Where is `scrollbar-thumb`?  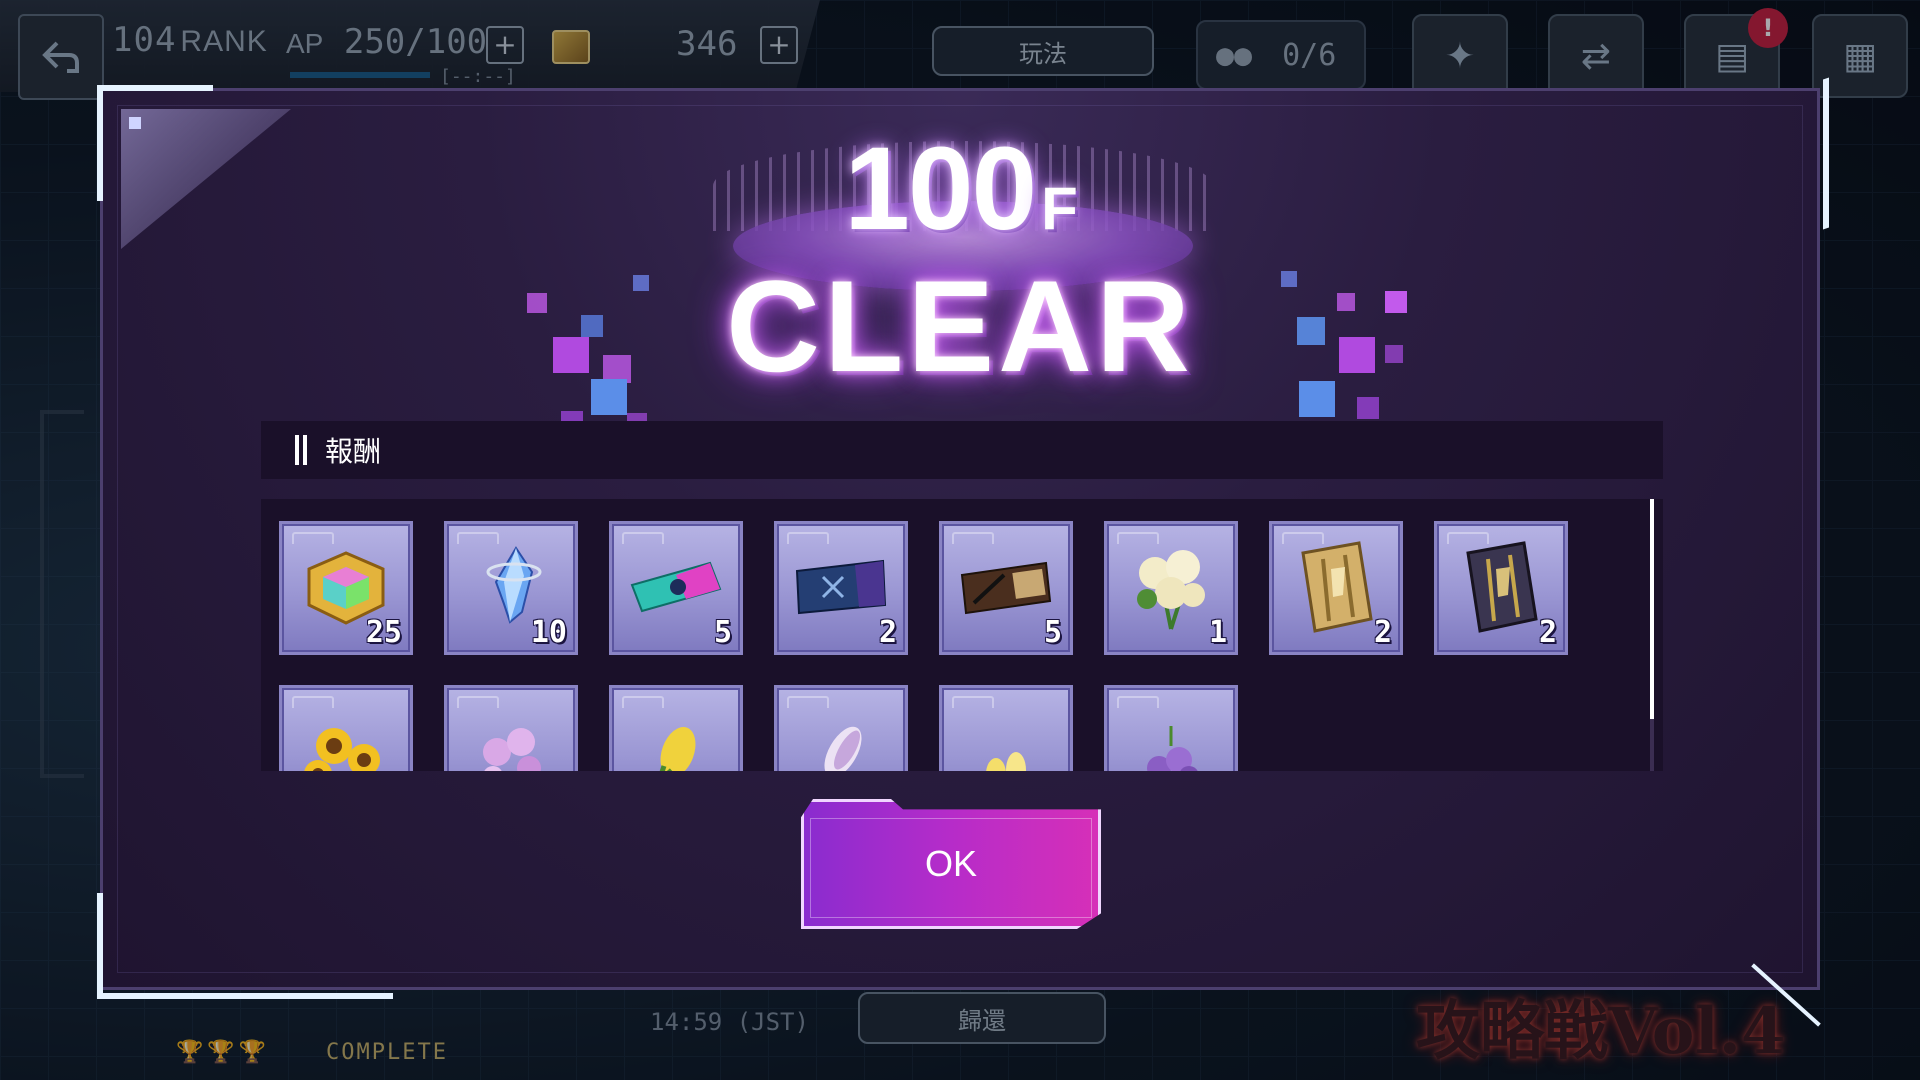 scrollbar-thumb is located at coordinates (1652, 609).